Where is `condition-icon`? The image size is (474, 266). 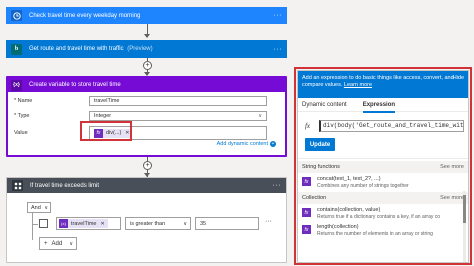
condition-icon is located at coordinates (17, 185).